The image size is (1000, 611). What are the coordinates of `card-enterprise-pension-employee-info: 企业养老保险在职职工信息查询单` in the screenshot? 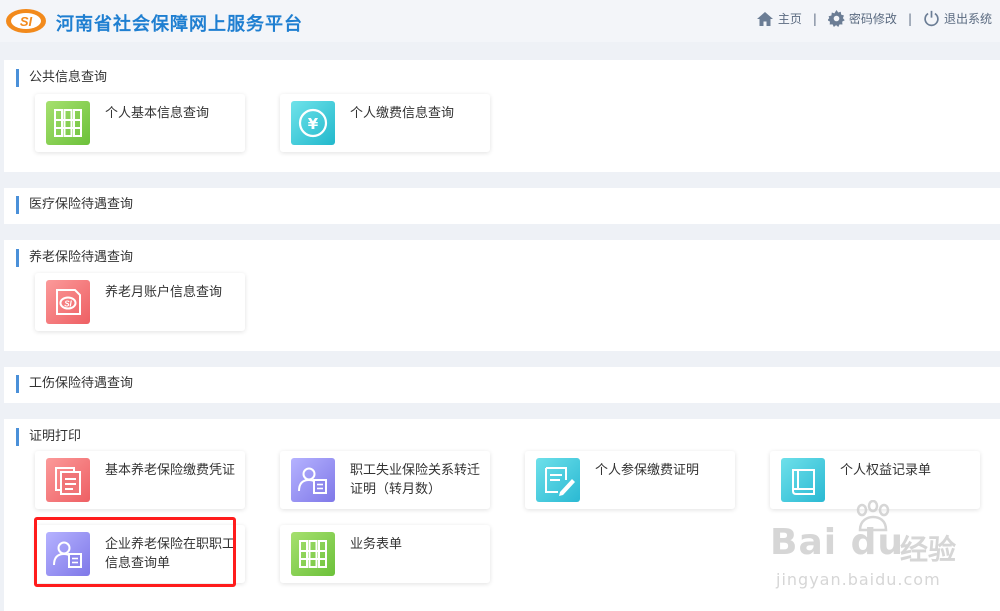 It's located at (140, 554).